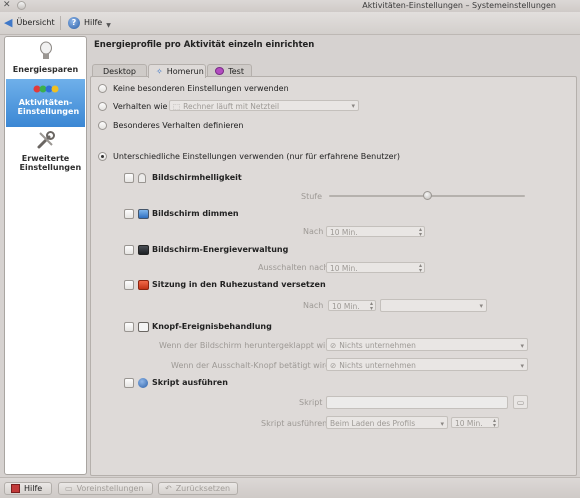  Describe the element at coordinates (129, 214) in the screenshot. I see `checkbox-dim` at that location.